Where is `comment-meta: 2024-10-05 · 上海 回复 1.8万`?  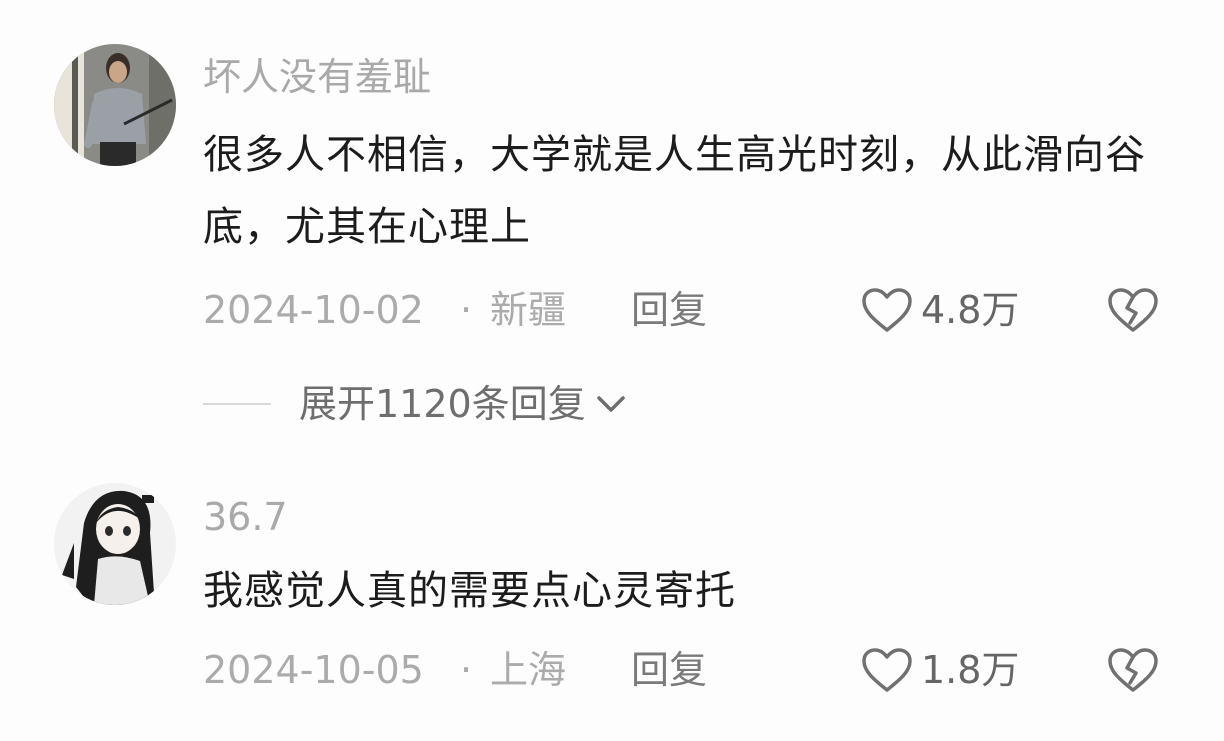 comment-meta: 2024-10-05 · 上海 回复 1.8万 is located at coordinates (693, 670).